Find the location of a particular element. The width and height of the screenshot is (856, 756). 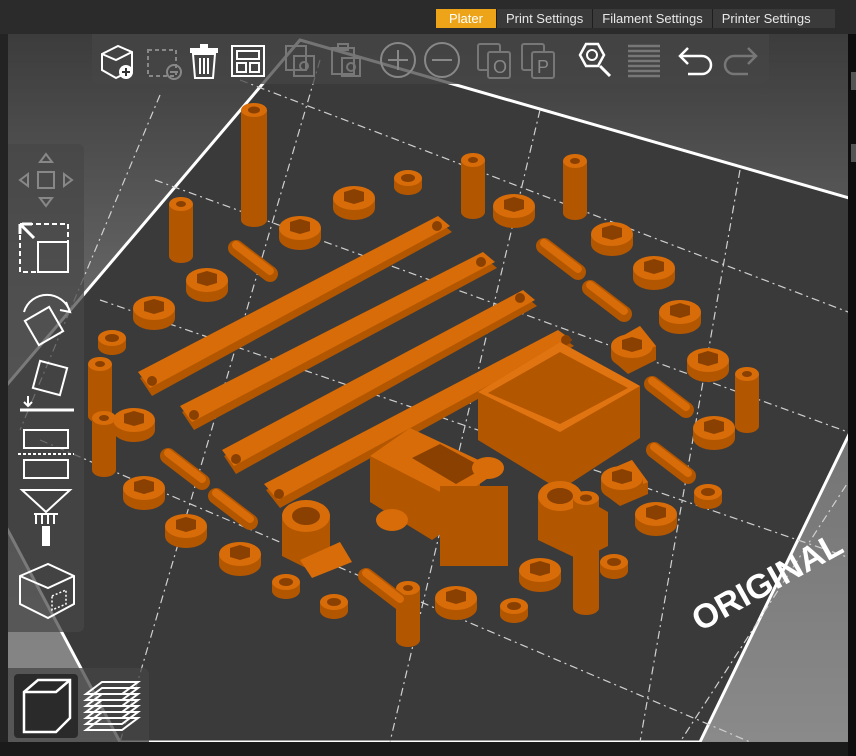

redo-icon is located at coordinates (740, 60).